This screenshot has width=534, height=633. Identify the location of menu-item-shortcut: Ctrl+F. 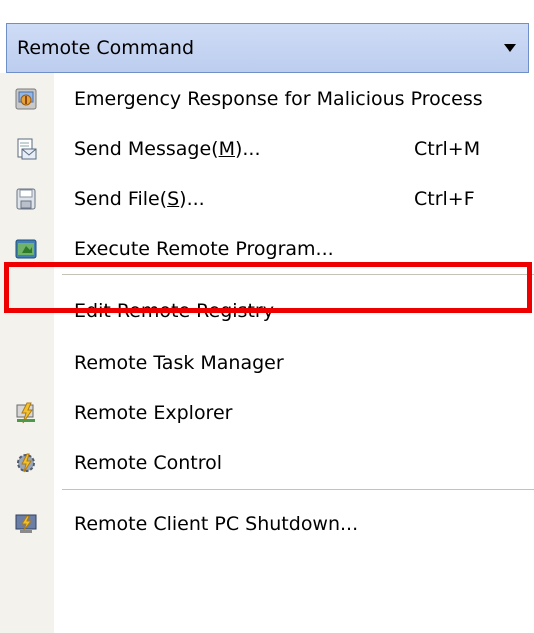
(444, 199).